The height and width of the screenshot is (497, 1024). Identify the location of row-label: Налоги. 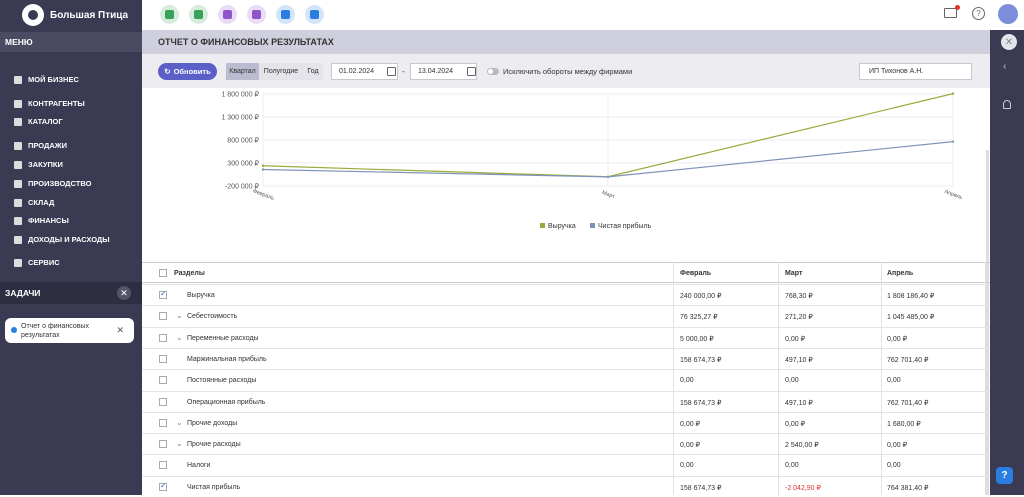
(199, 466).